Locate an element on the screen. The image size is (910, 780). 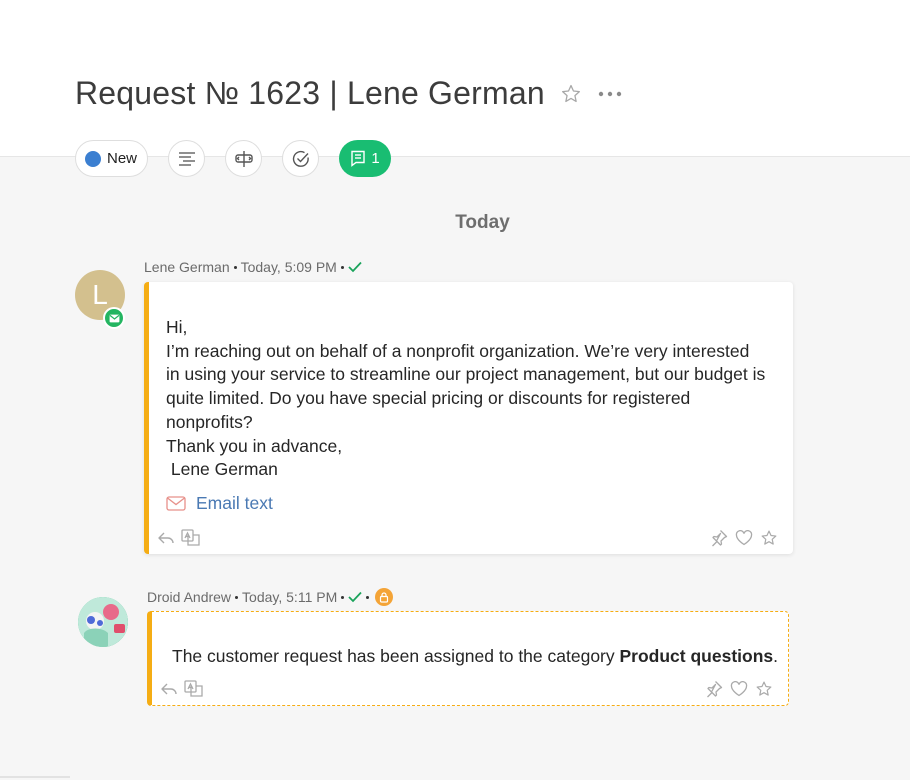
check-circle-icon is located at coordinates (300, 158).